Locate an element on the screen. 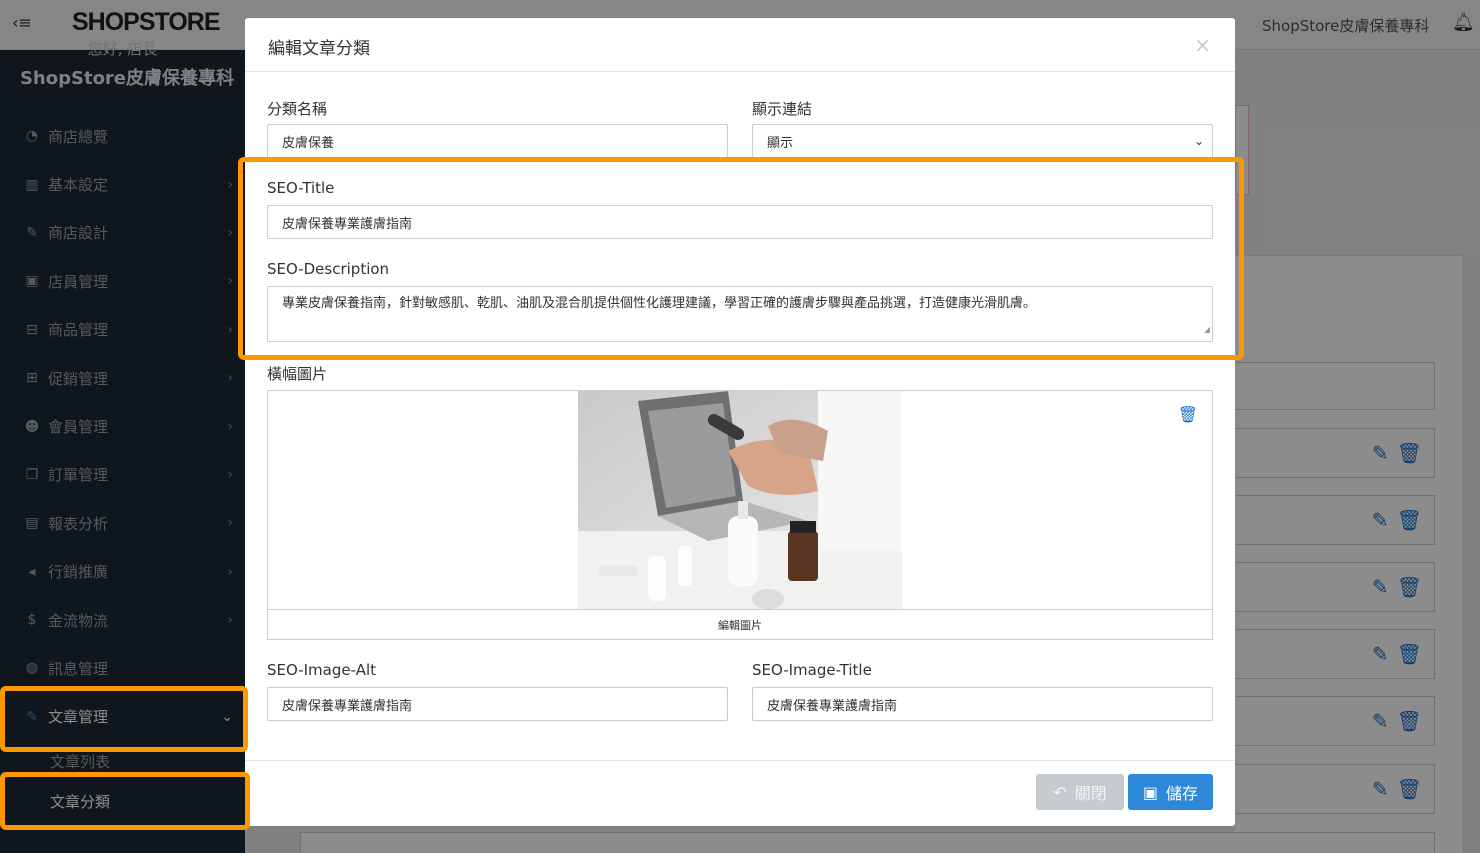 This screenshot has width=1480, height=853. seo-description-label: SEO-Description is located at coordinates (328, 269).